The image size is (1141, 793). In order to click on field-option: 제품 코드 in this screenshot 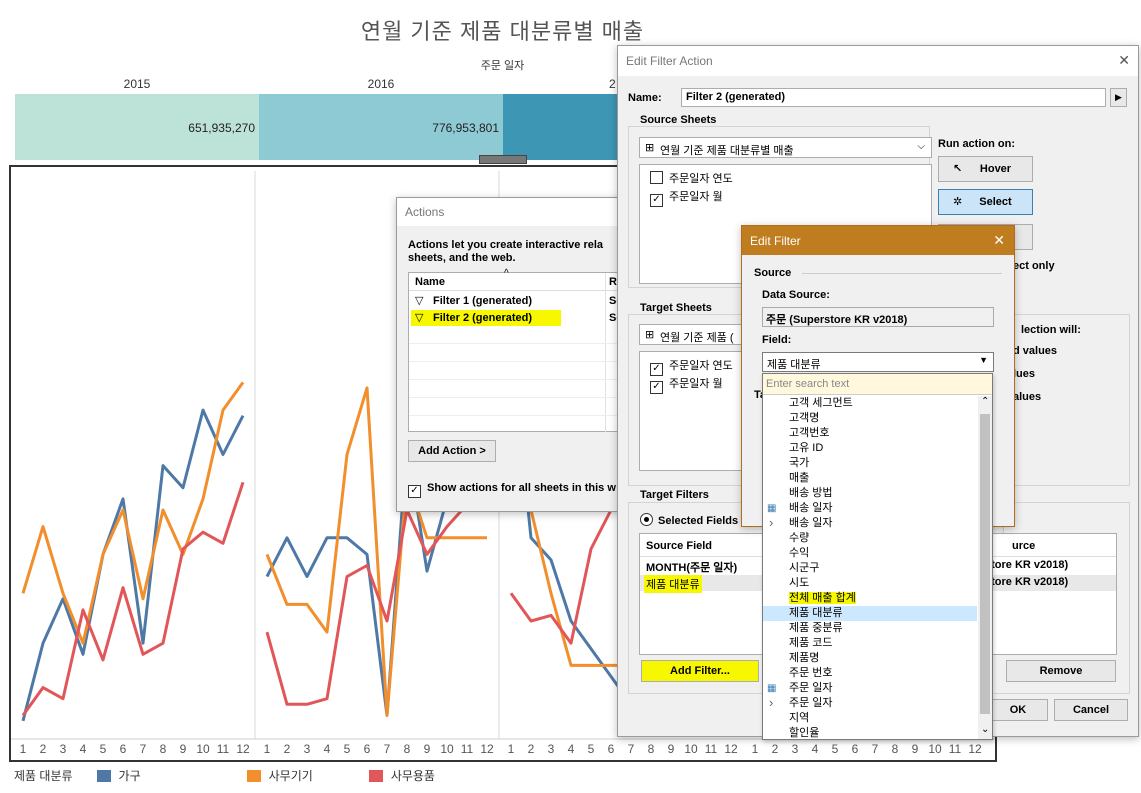, I will do `click(870, 643)`.